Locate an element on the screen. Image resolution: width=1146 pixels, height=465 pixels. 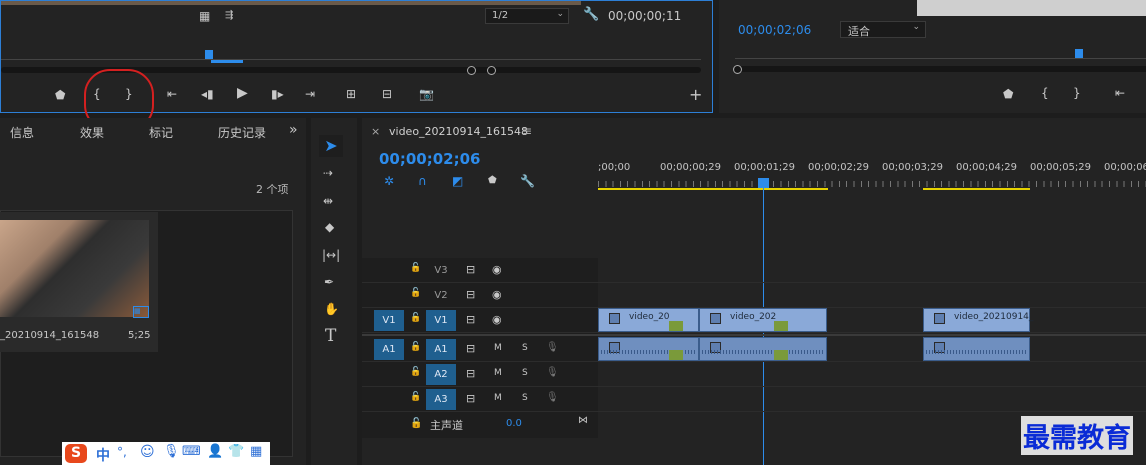
program-ruler is located at coordinates (940, 54).